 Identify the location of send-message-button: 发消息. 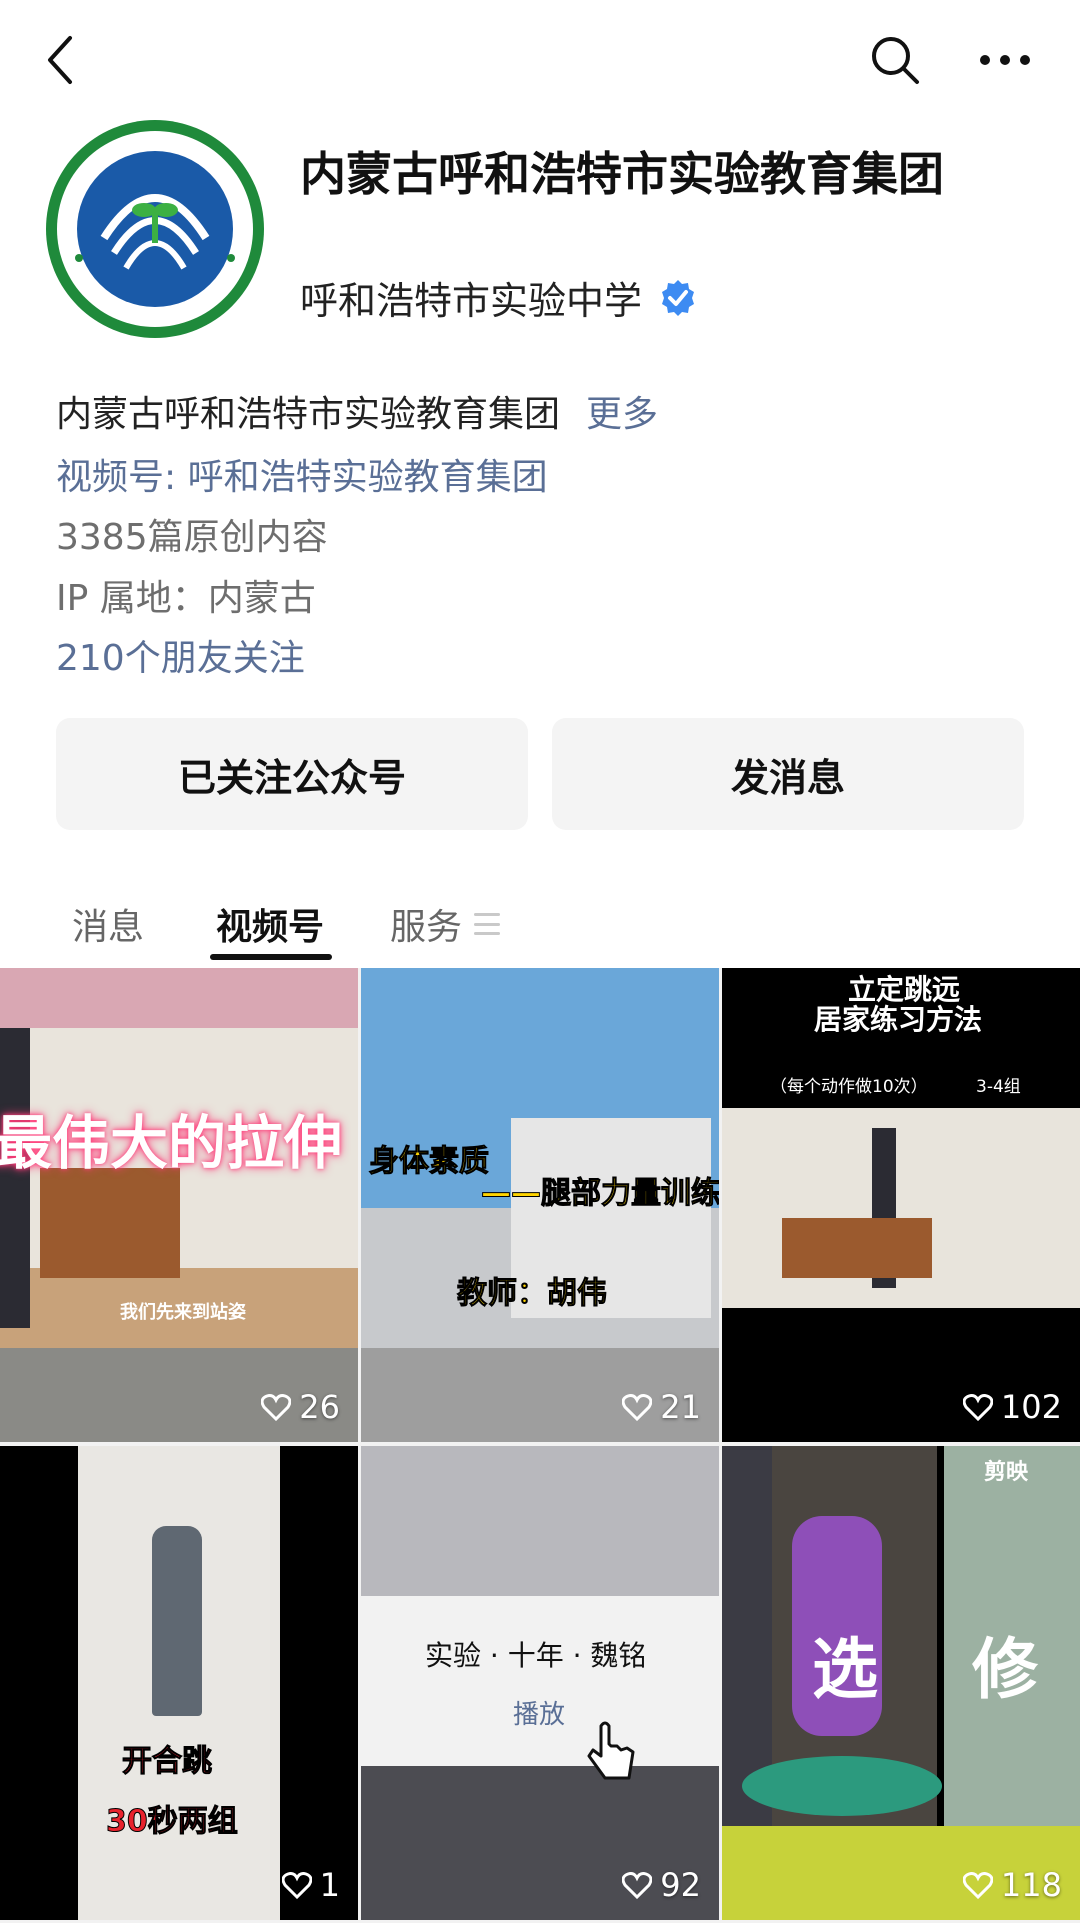
(788, 774).